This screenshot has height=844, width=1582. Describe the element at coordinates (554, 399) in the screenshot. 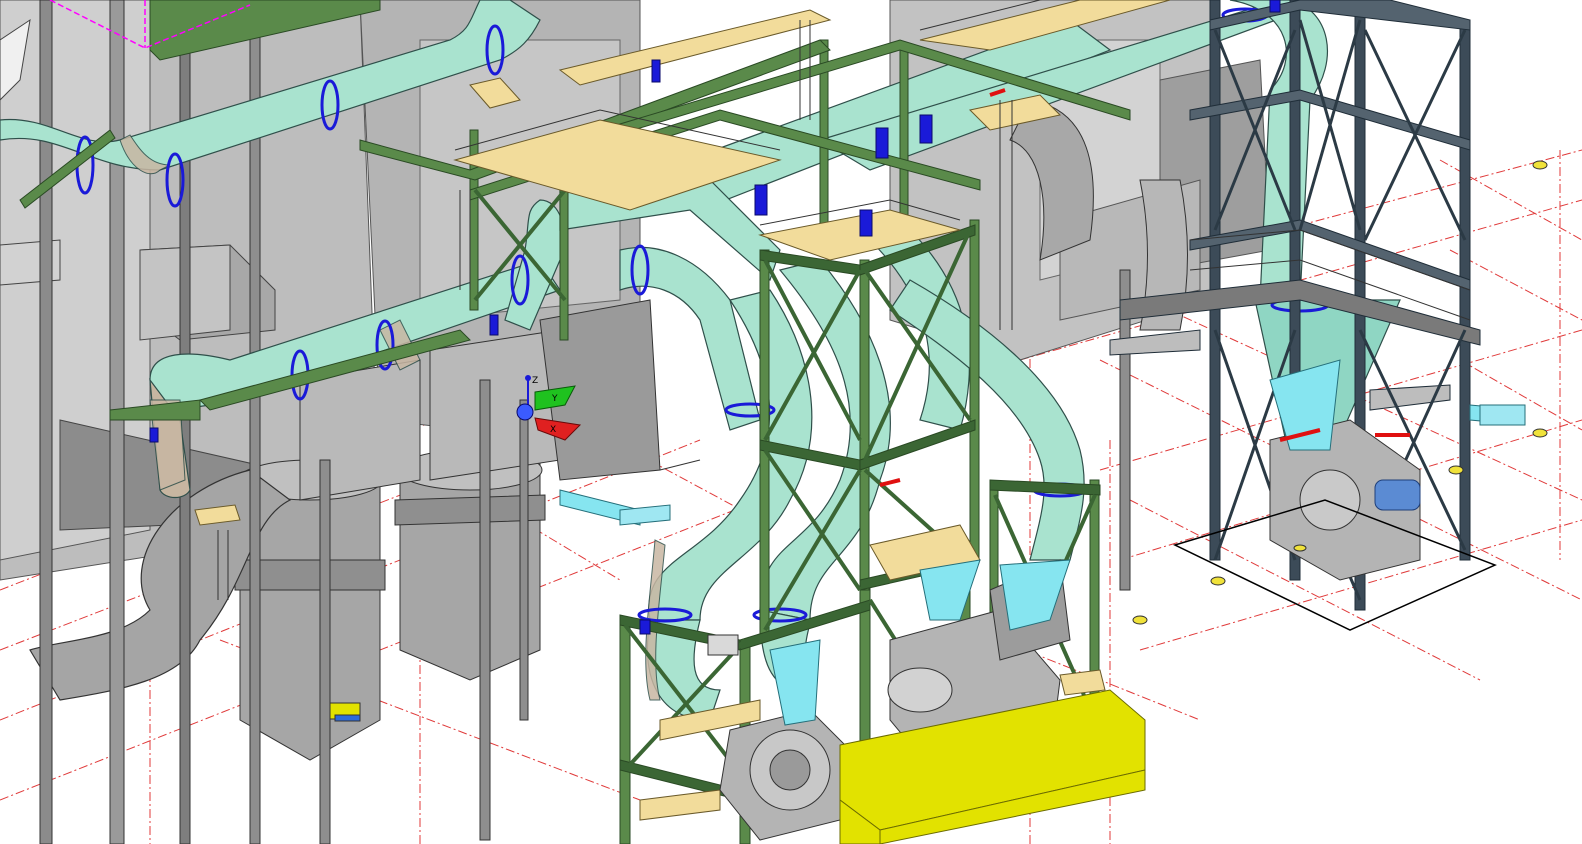

I see `gizmo-y-label: Y` at that location.